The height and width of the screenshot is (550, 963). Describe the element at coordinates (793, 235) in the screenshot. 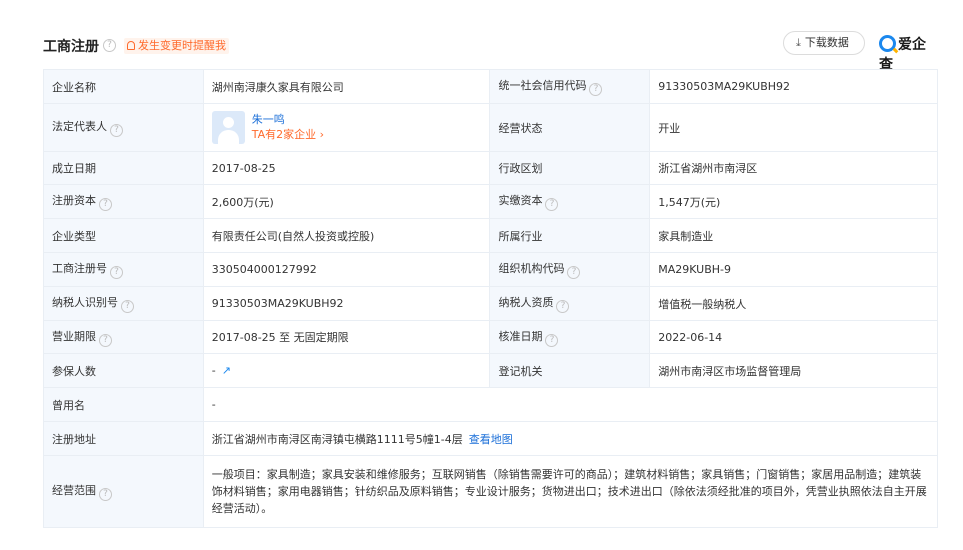

I see `value-industry: 家具制造业` at that location.